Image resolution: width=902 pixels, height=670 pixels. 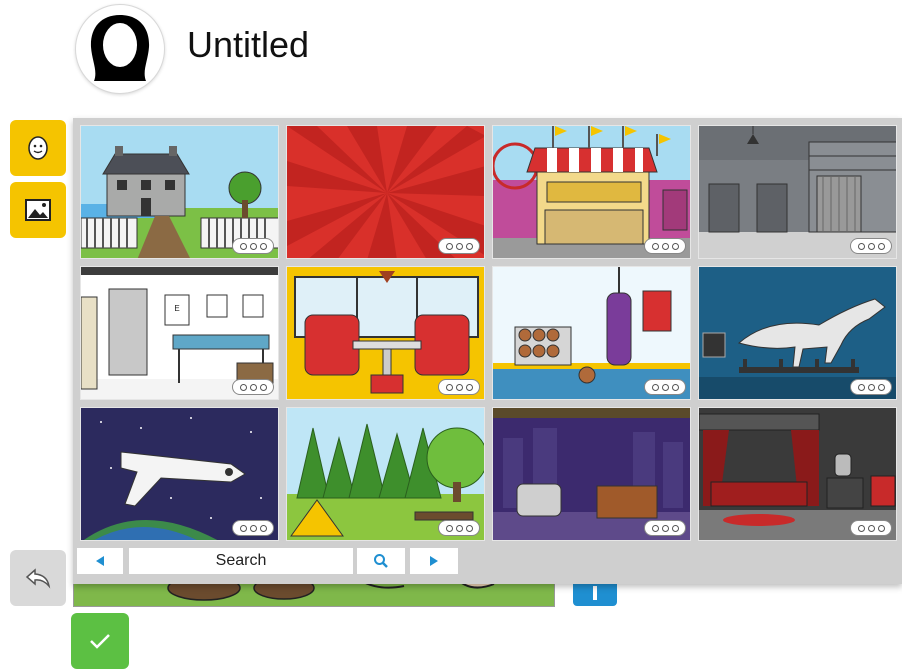 I want to click on undo-arrow-icon, so click(x=38, y=578).